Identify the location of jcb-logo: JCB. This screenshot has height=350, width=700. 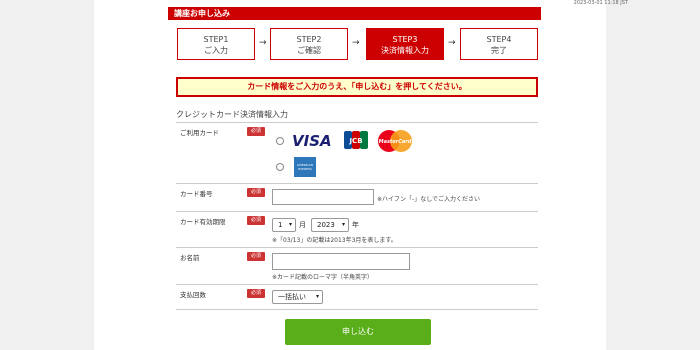
(356, 140).